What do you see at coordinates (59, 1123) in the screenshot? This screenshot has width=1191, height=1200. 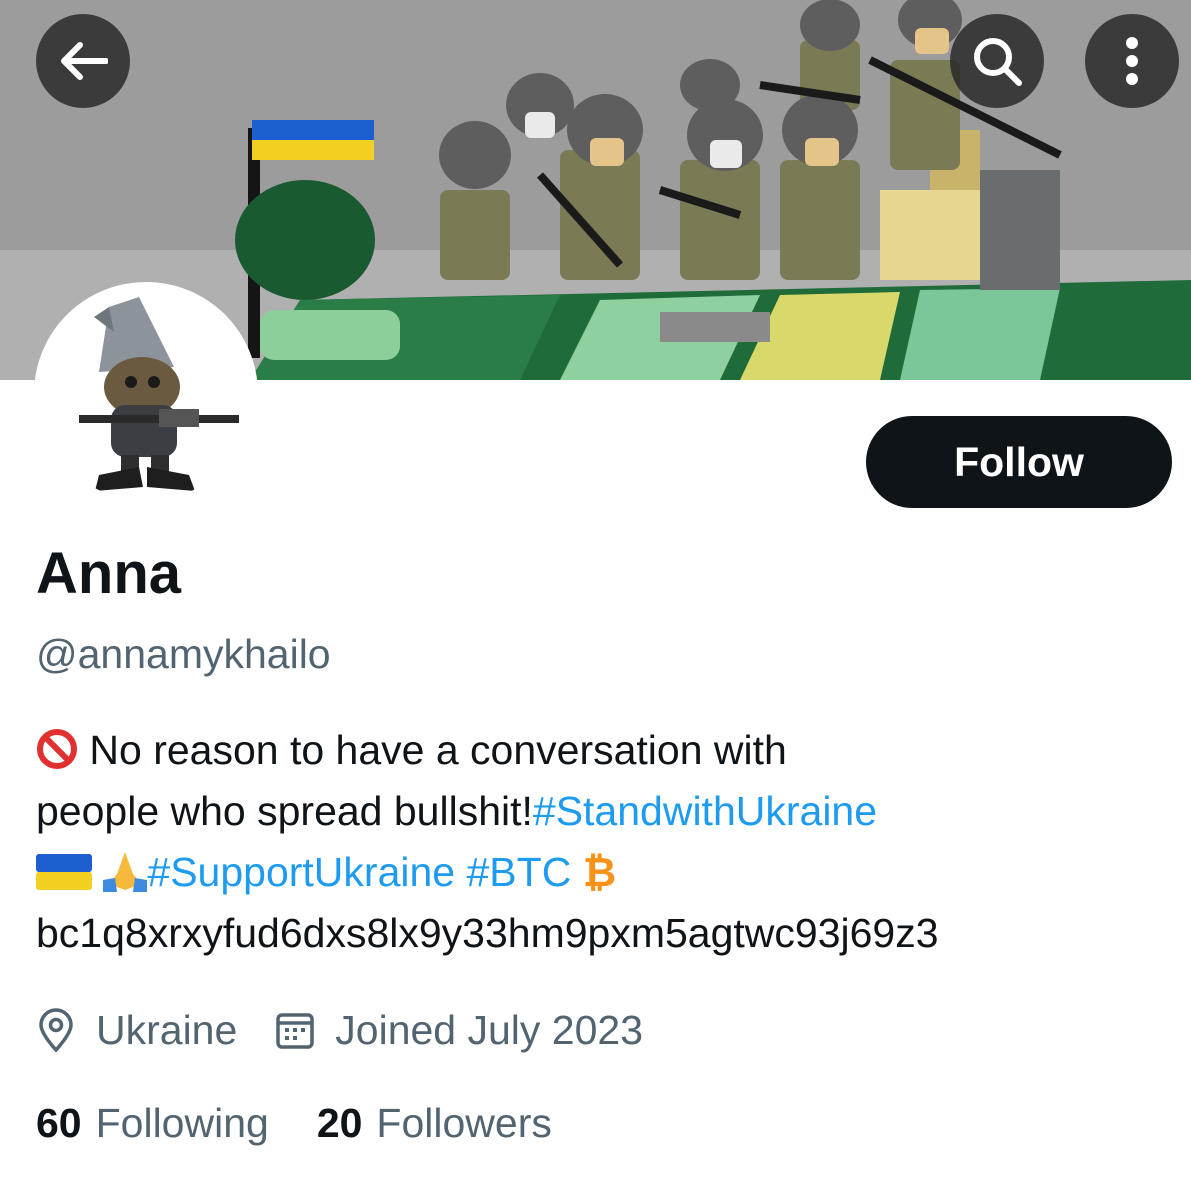 I see `following-count: 60` at bounding box center [59, 1123].